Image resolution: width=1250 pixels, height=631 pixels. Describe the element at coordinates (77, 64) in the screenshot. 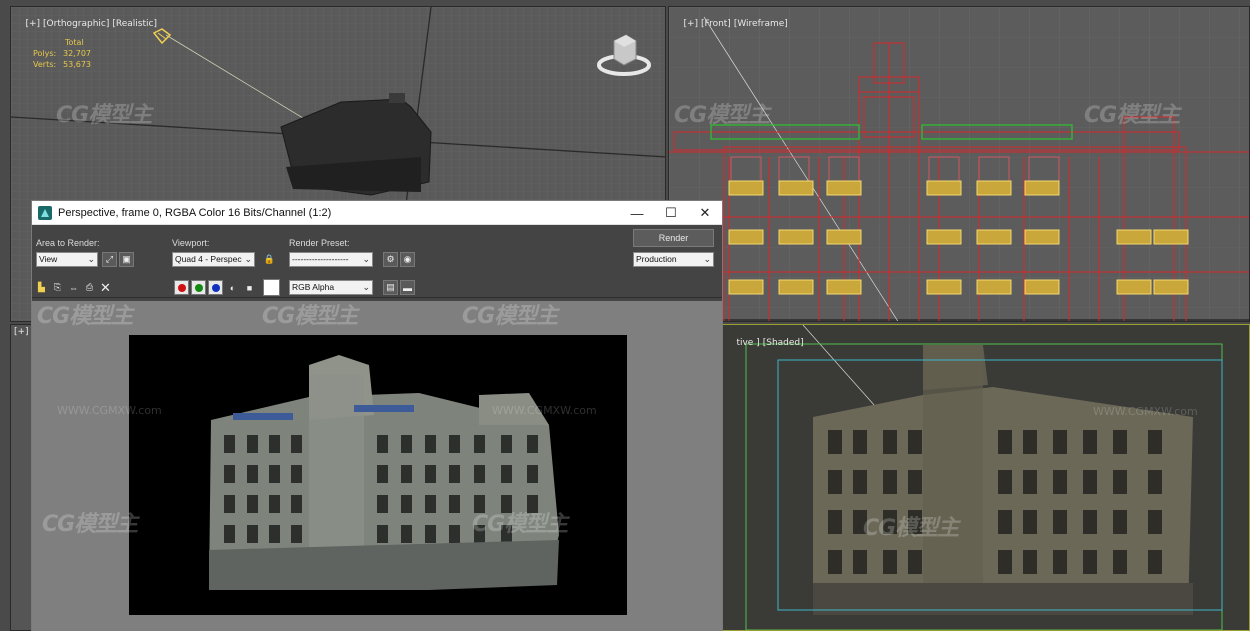

I see `verts-value: 53,673` at that location.